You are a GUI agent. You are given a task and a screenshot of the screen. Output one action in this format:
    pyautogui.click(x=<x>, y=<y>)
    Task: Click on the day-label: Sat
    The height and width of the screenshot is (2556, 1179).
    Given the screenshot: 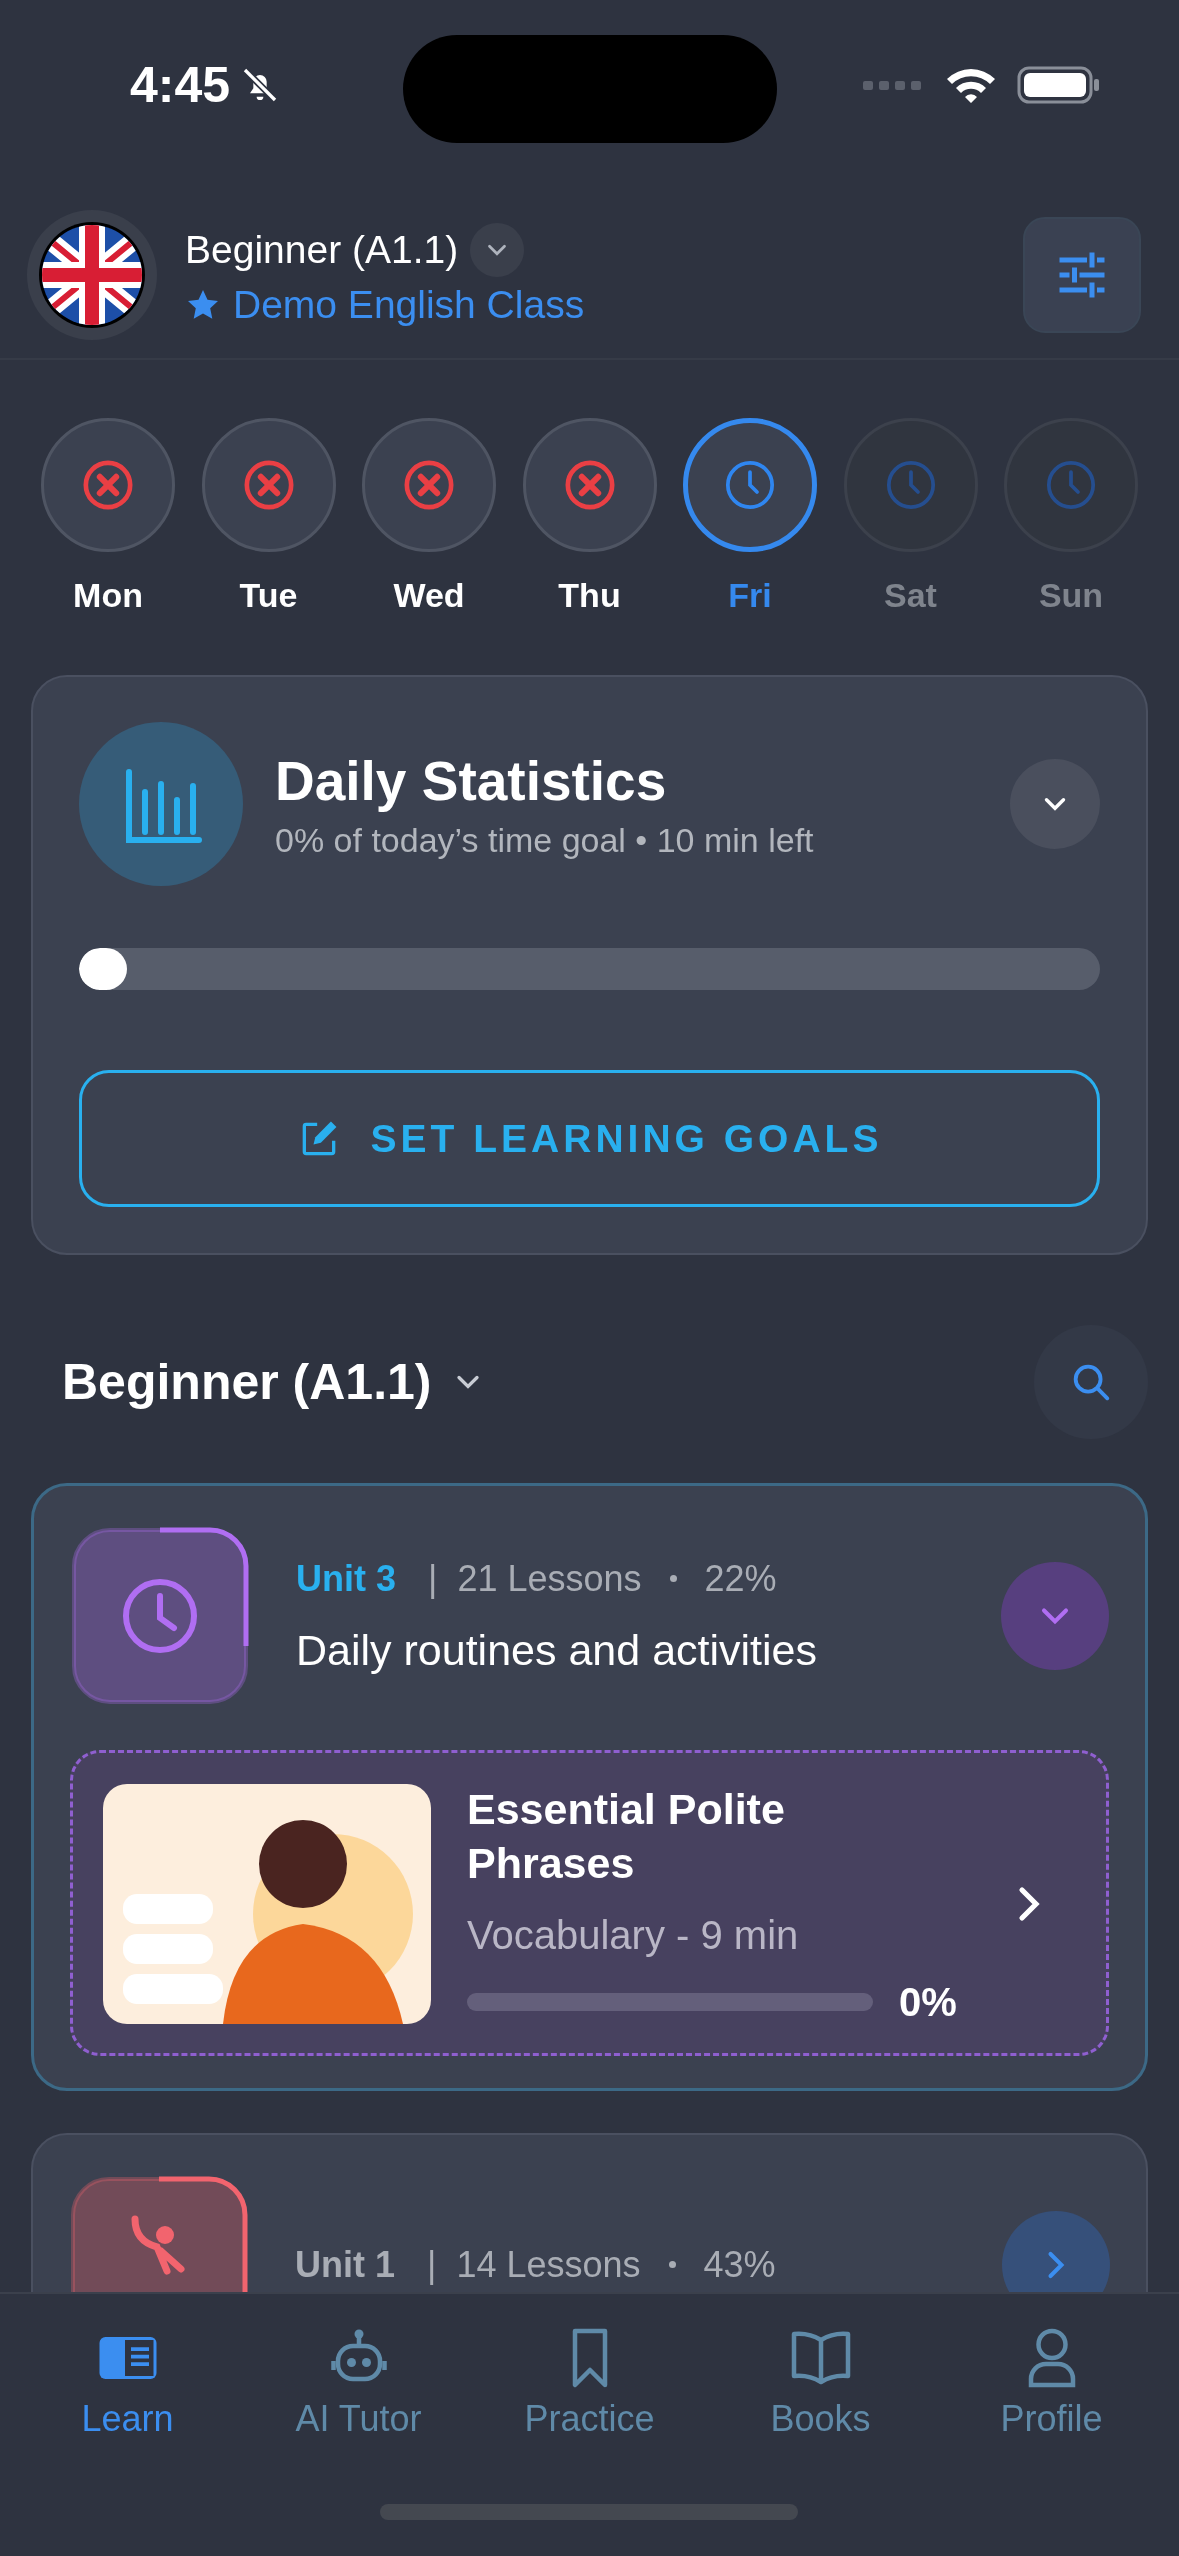 What is the action you would take?
    pyautogui.click(x=910, y=595)
    